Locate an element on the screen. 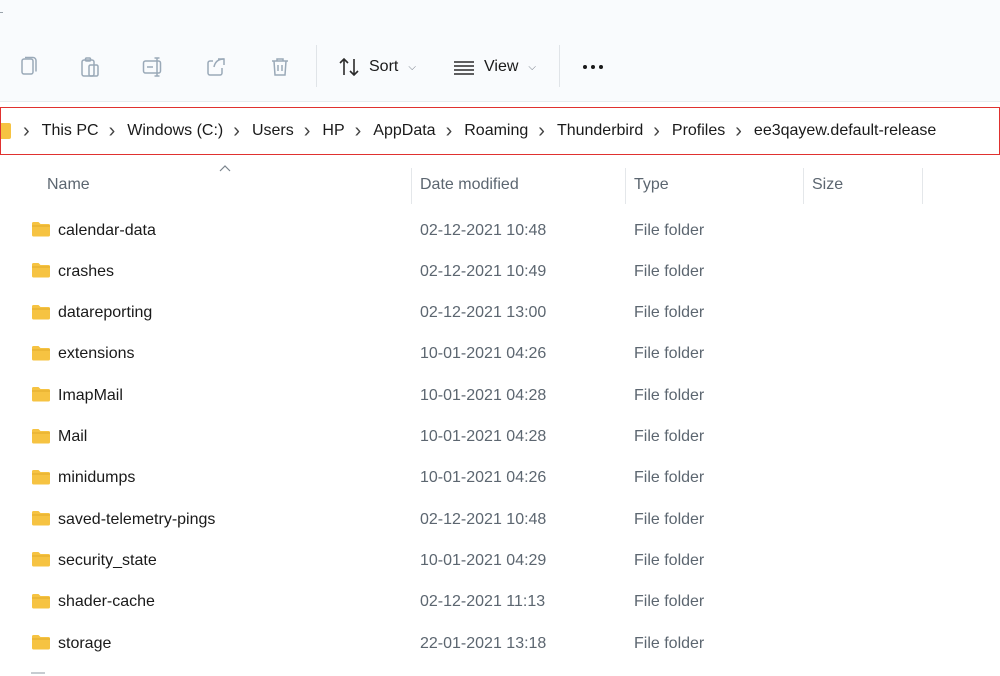  copy-button is located at coordinates (28, 67).